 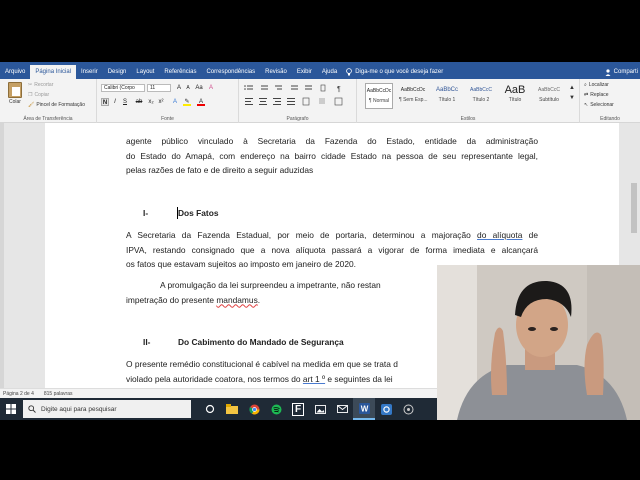 What do you see at coordinates (586, 105) in the screenshot?
I see `select-icon: ↖` at bounding box center [586, 105].